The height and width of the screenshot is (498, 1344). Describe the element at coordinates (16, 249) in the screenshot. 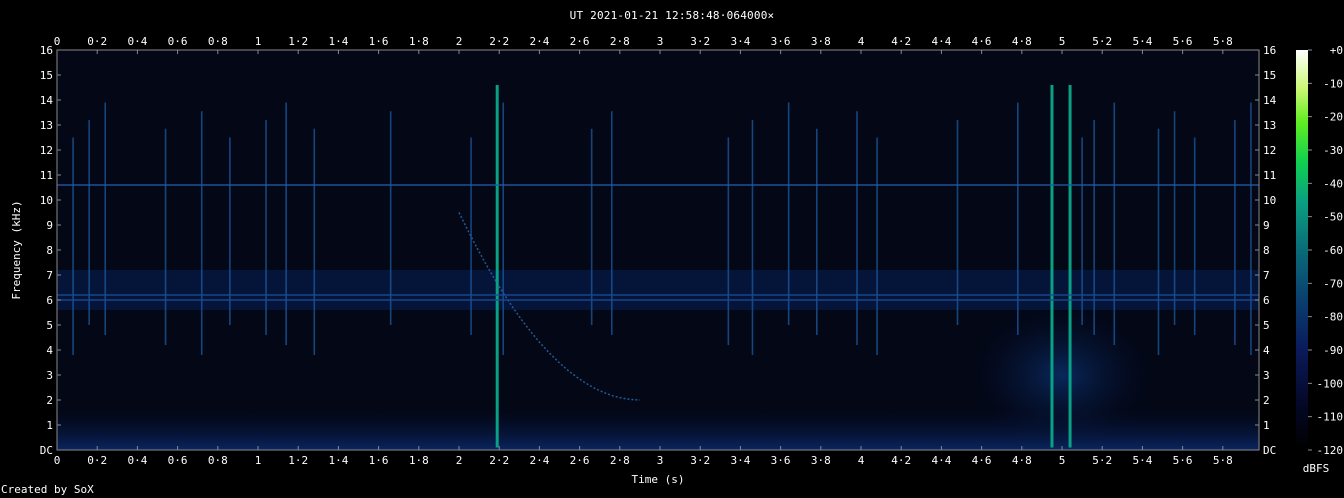

I see `y-axis-label: Frequency (kHz)` at that location.